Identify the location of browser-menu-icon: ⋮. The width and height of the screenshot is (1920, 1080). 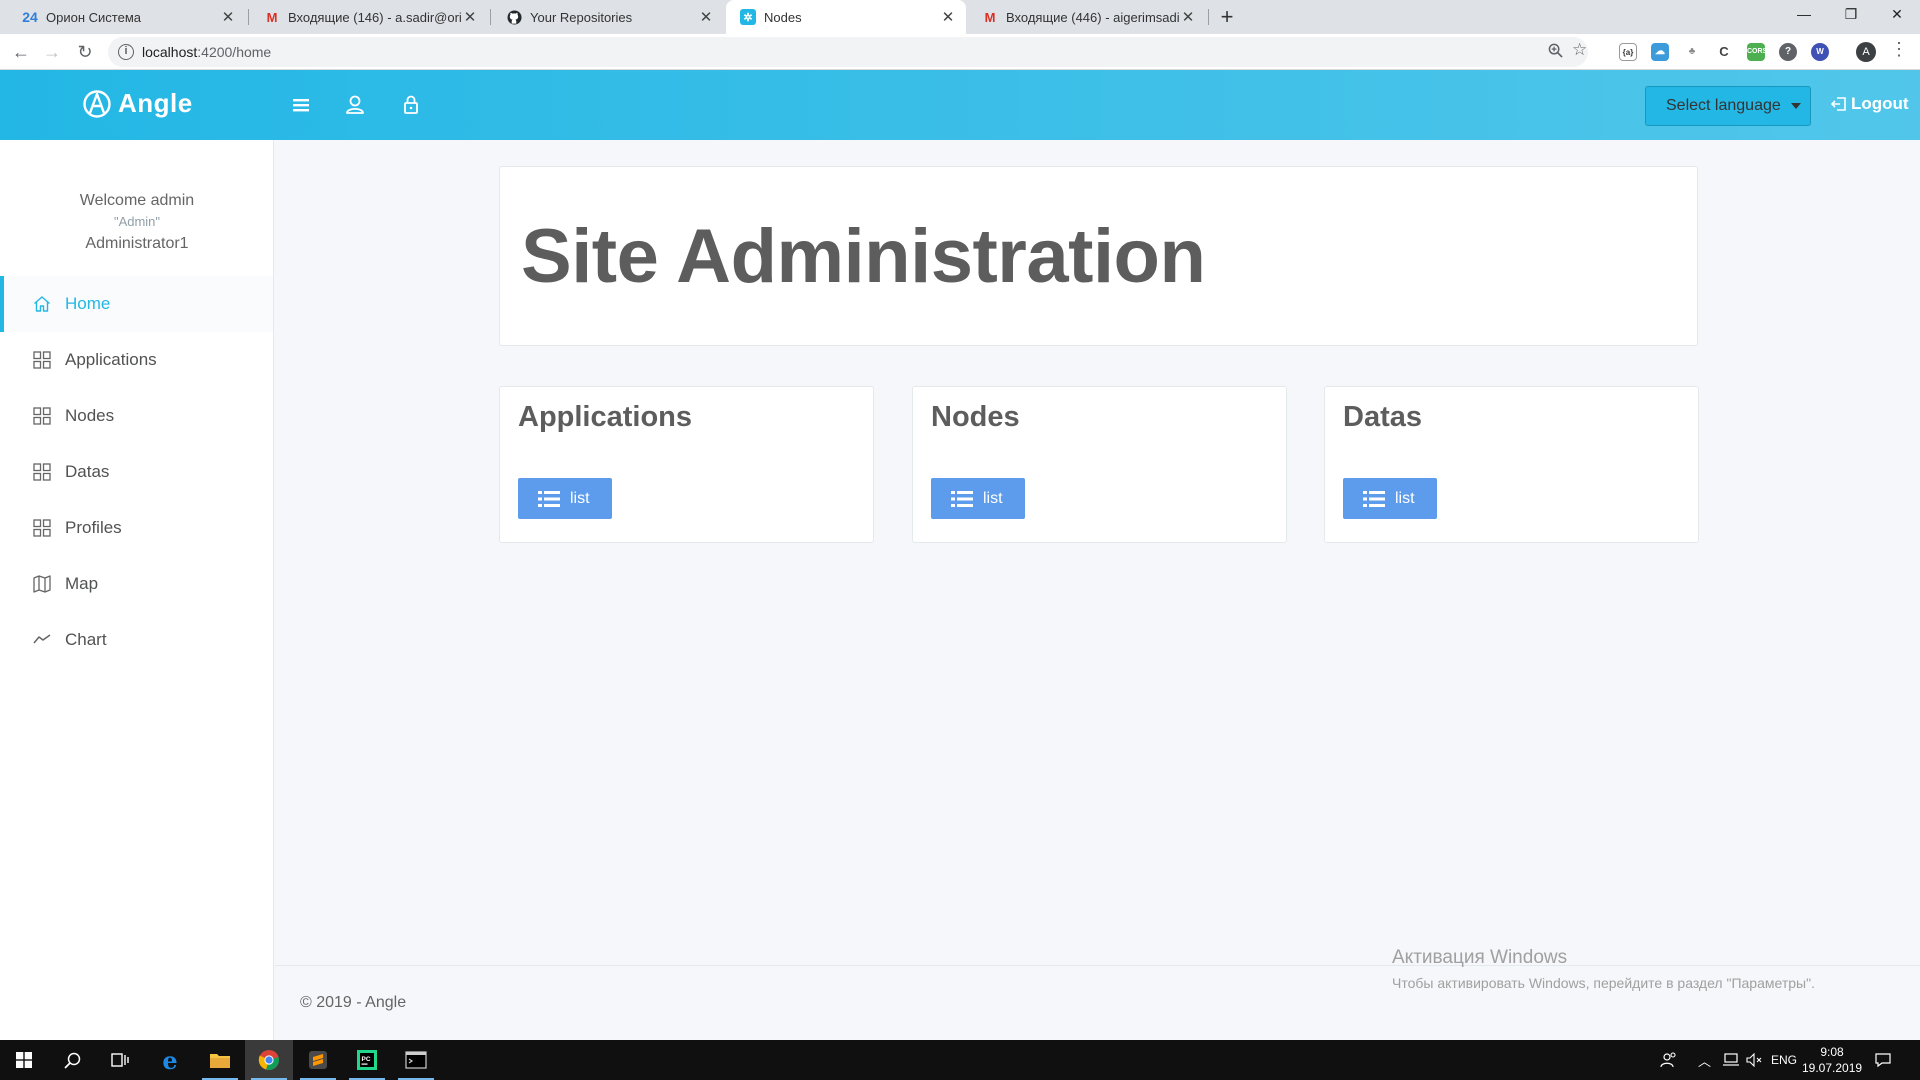
(1899, 49).